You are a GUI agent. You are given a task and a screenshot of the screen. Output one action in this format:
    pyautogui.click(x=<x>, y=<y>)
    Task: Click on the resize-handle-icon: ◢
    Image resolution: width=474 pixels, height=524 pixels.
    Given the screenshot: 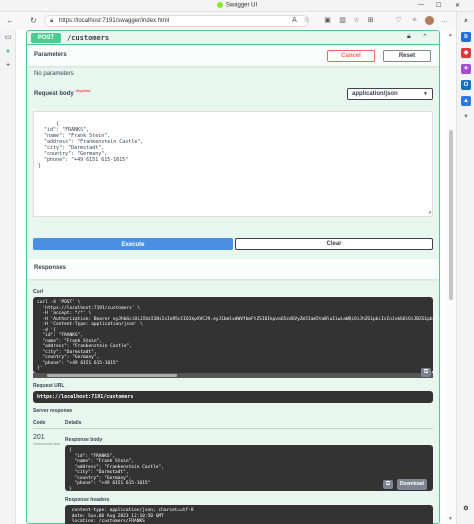 What is the action you would take?
    pyautogui.click(x=429, y=212)
    